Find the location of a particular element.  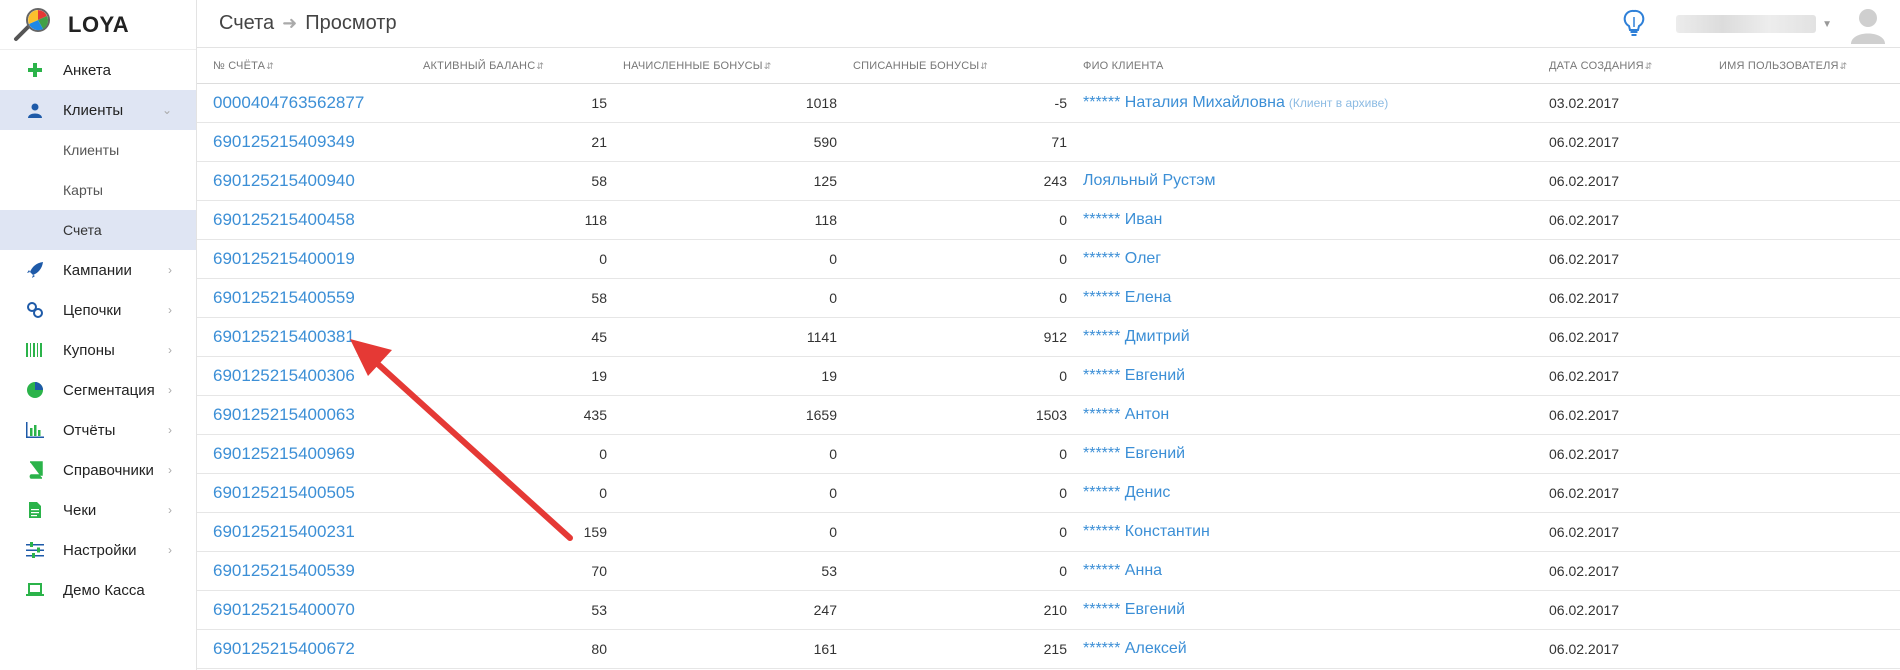

accrued-bonus-cell: 0 is located at coordinates (722, 493).